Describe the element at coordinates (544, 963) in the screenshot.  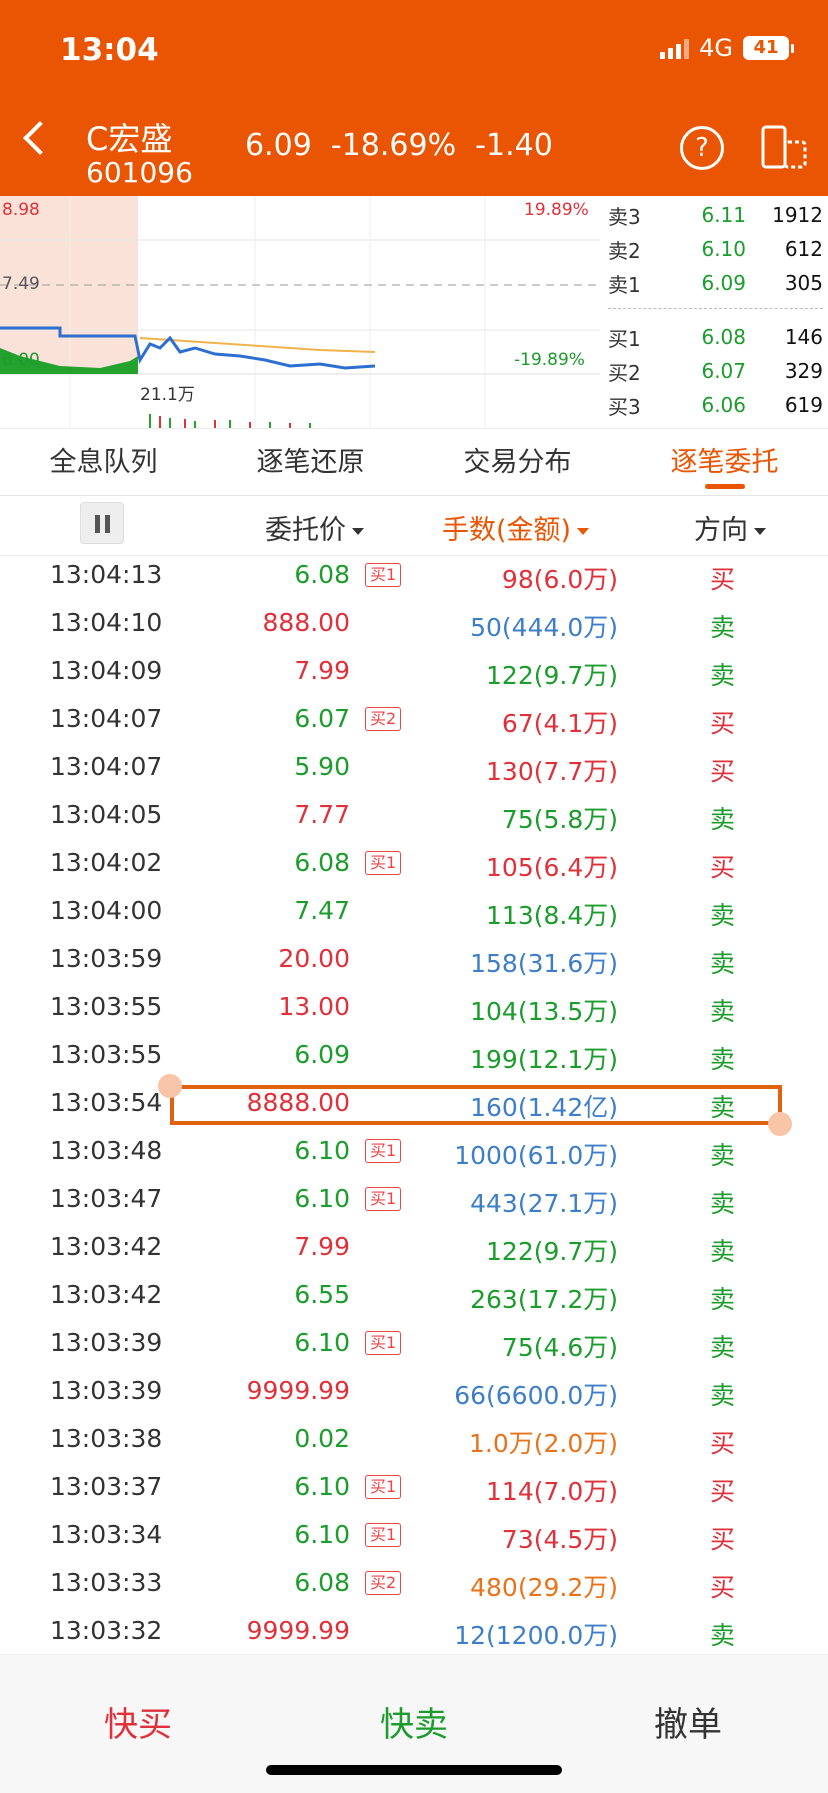
I see `row-volume: 158(31.6万)` at that location.